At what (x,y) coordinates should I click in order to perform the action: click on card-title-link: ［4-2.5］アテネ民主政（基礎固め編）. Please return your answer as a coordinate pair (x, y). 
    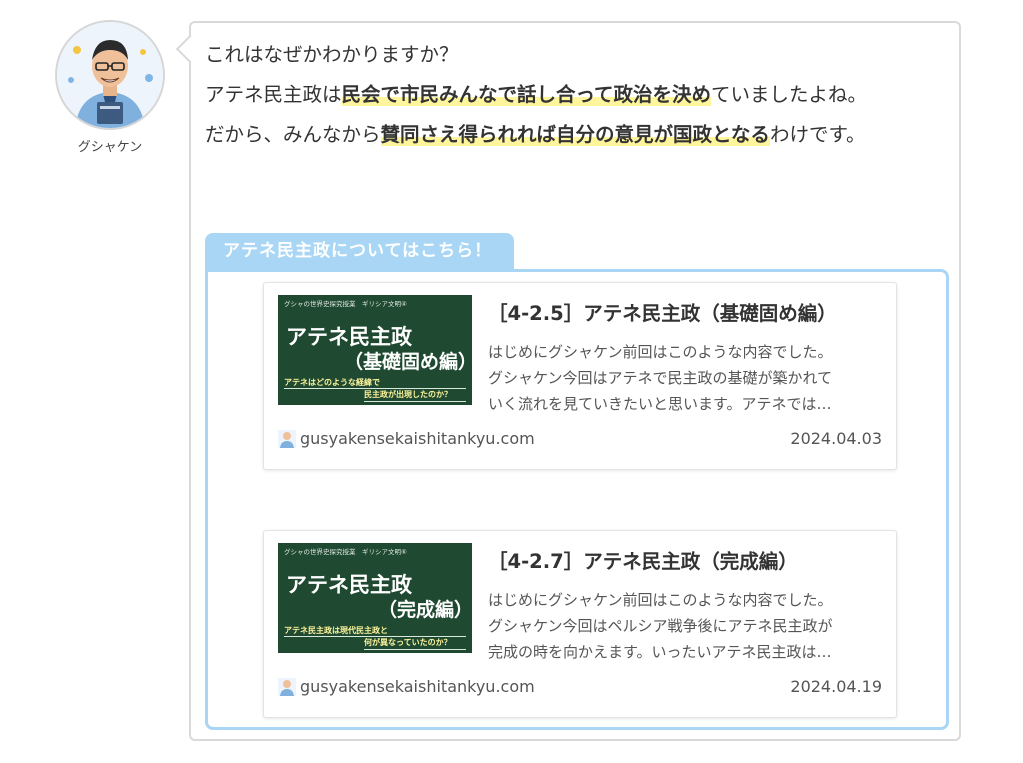
    Looking at the image, I should click on (662, 311).